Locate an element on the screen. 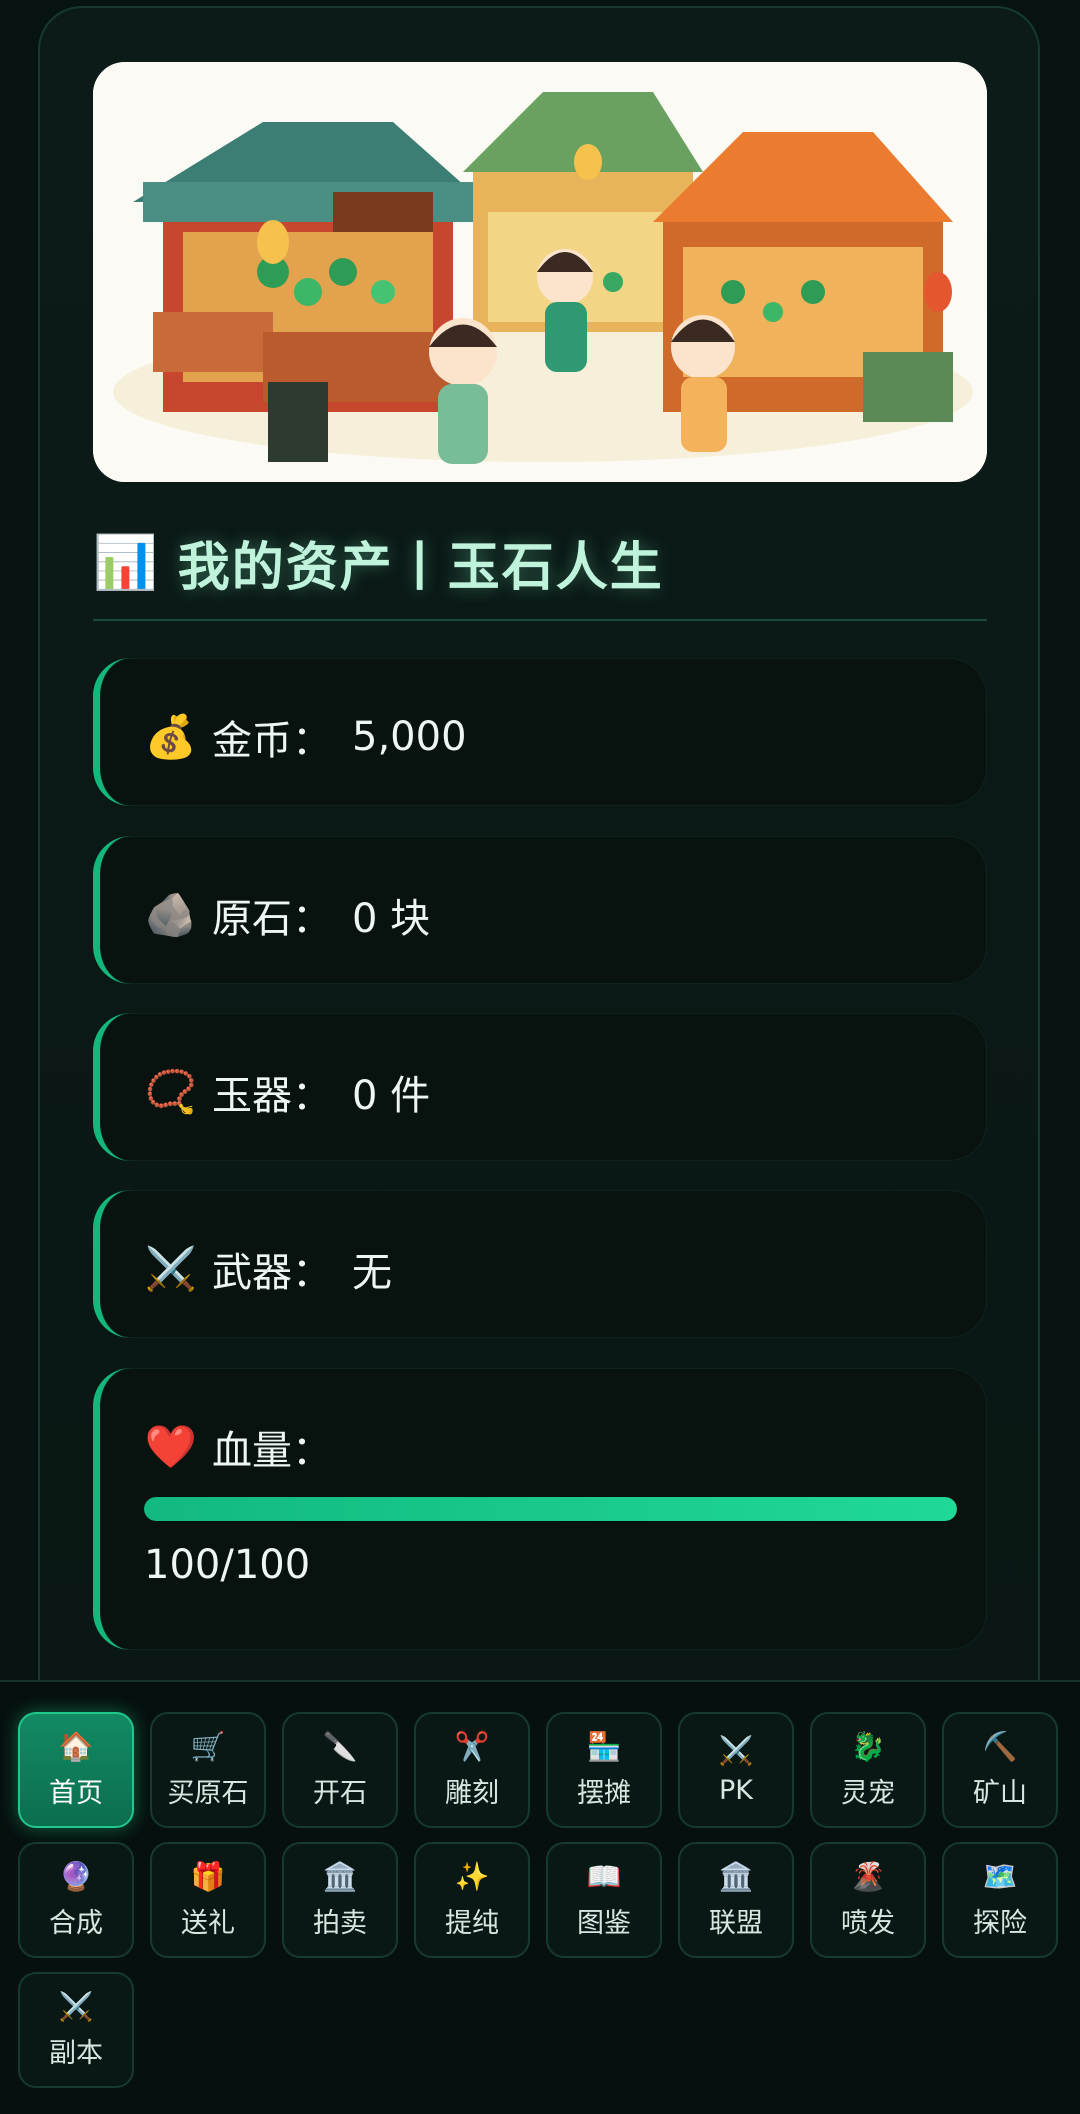  nav-home-button: 🏠 首页 is located at coordinates (76, 1770).